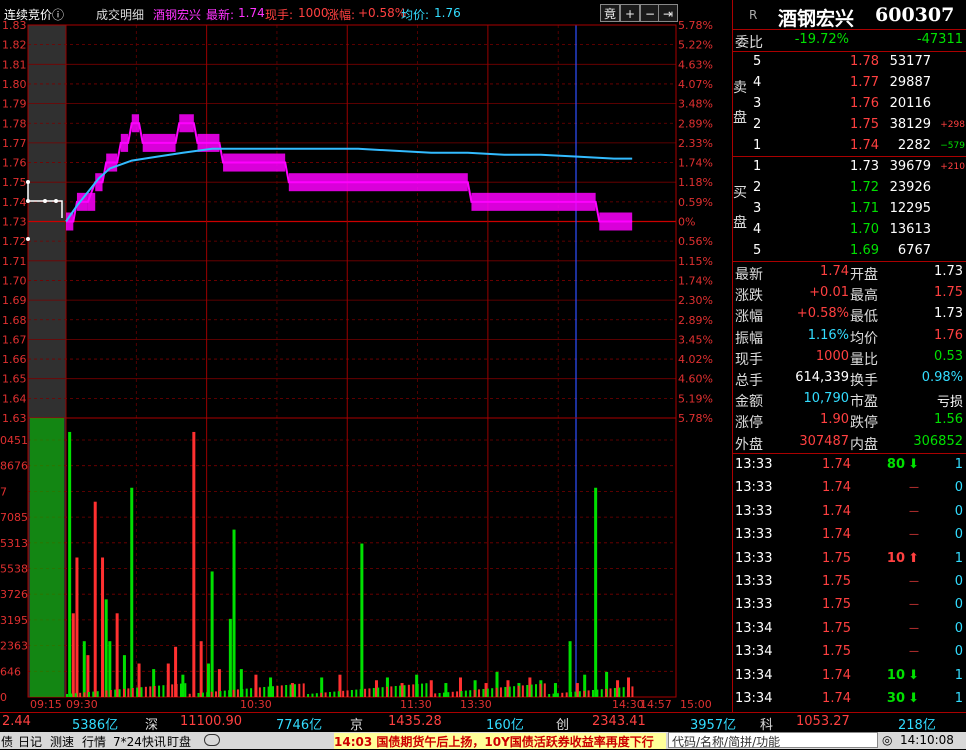 This screenshot has width=966, height=750. I want to click on ask-row: 4 1.77 29887, so click(849, 83).